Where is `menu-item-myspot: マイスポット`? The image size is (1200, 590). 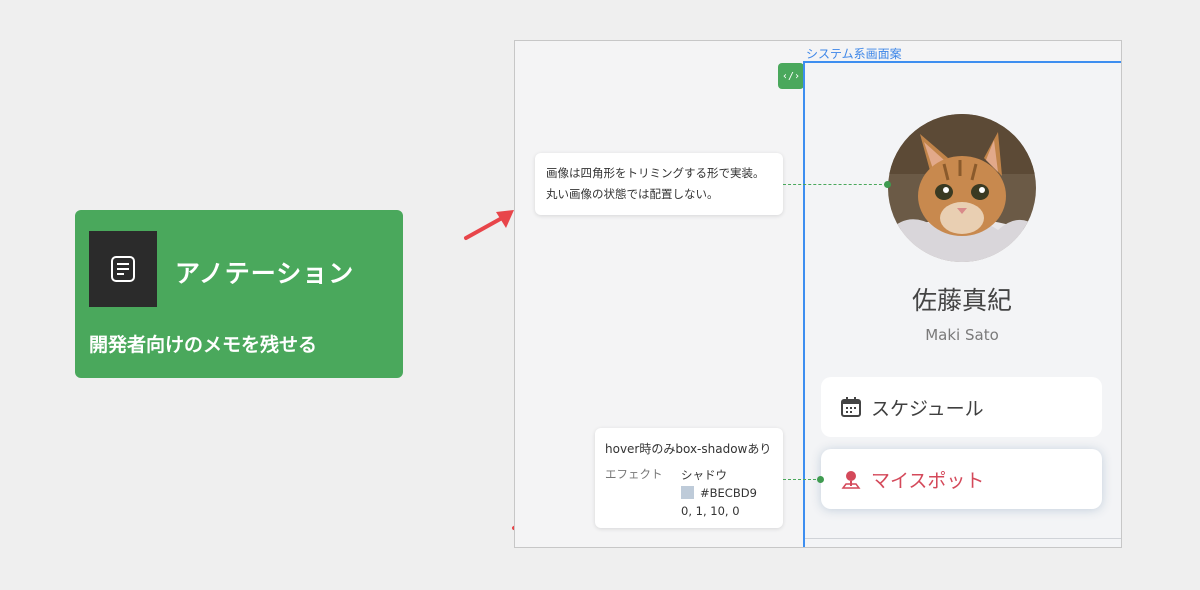 menu-item-myspot: マイスポット is located at coordinates (961, 479).